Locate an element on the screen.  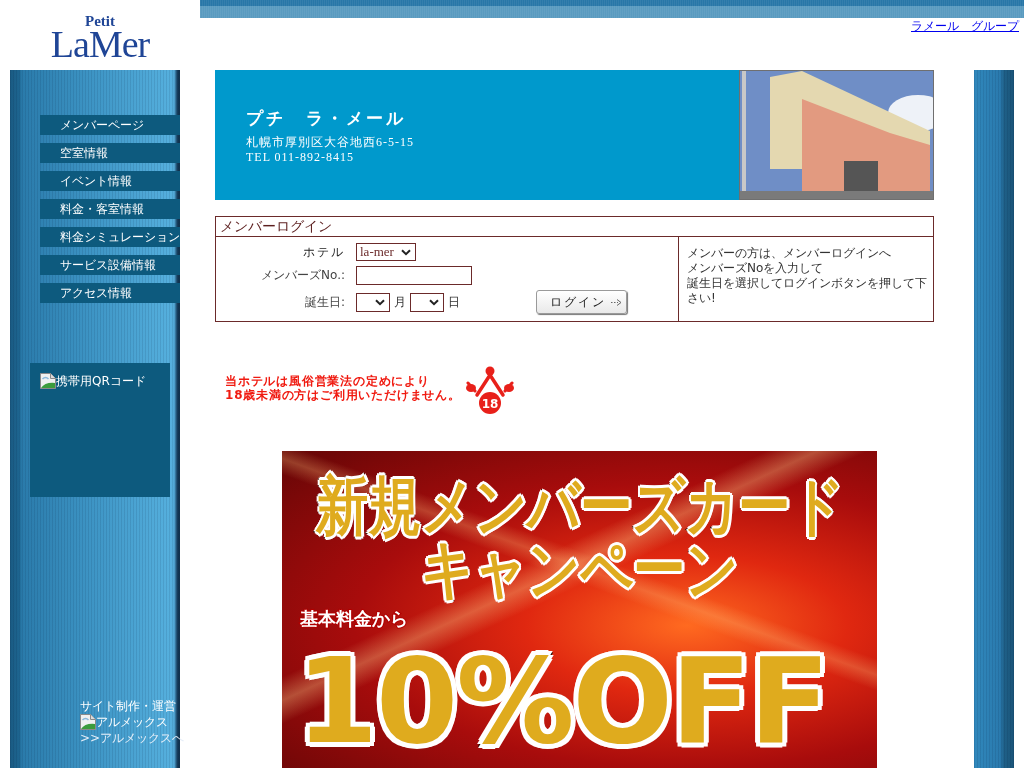
panel-title: メンバーログイン is located at coordinates (276, 226).